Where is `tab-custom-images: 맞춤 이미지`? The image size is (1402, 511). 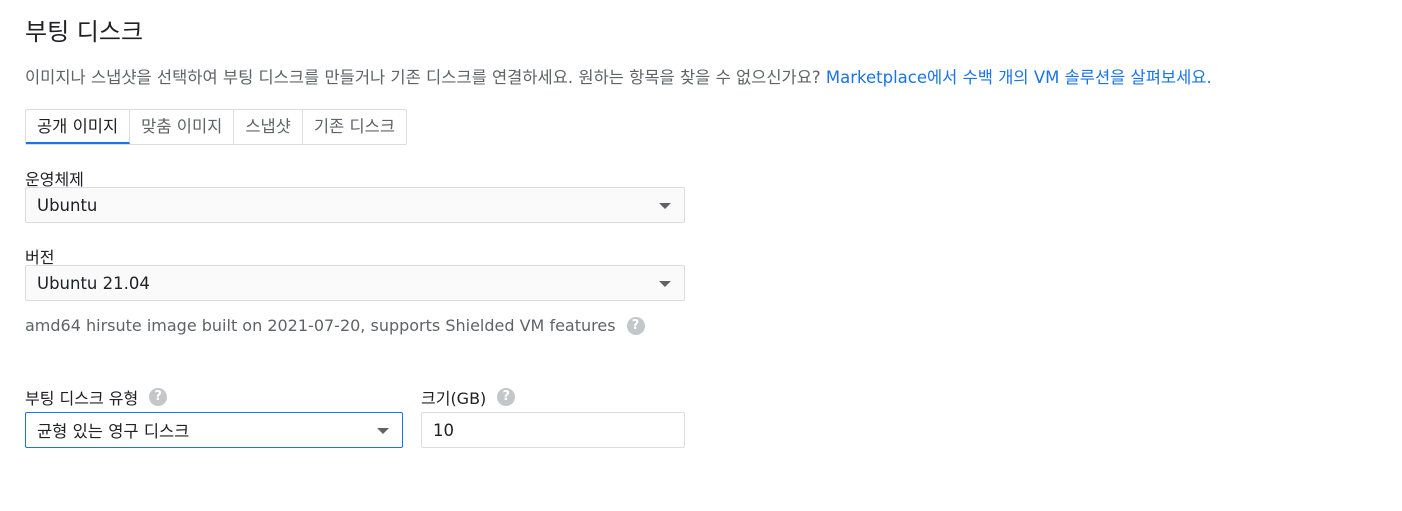
tab-custom-images: 맞춤 이미지 is located at coordinates (182, 127).